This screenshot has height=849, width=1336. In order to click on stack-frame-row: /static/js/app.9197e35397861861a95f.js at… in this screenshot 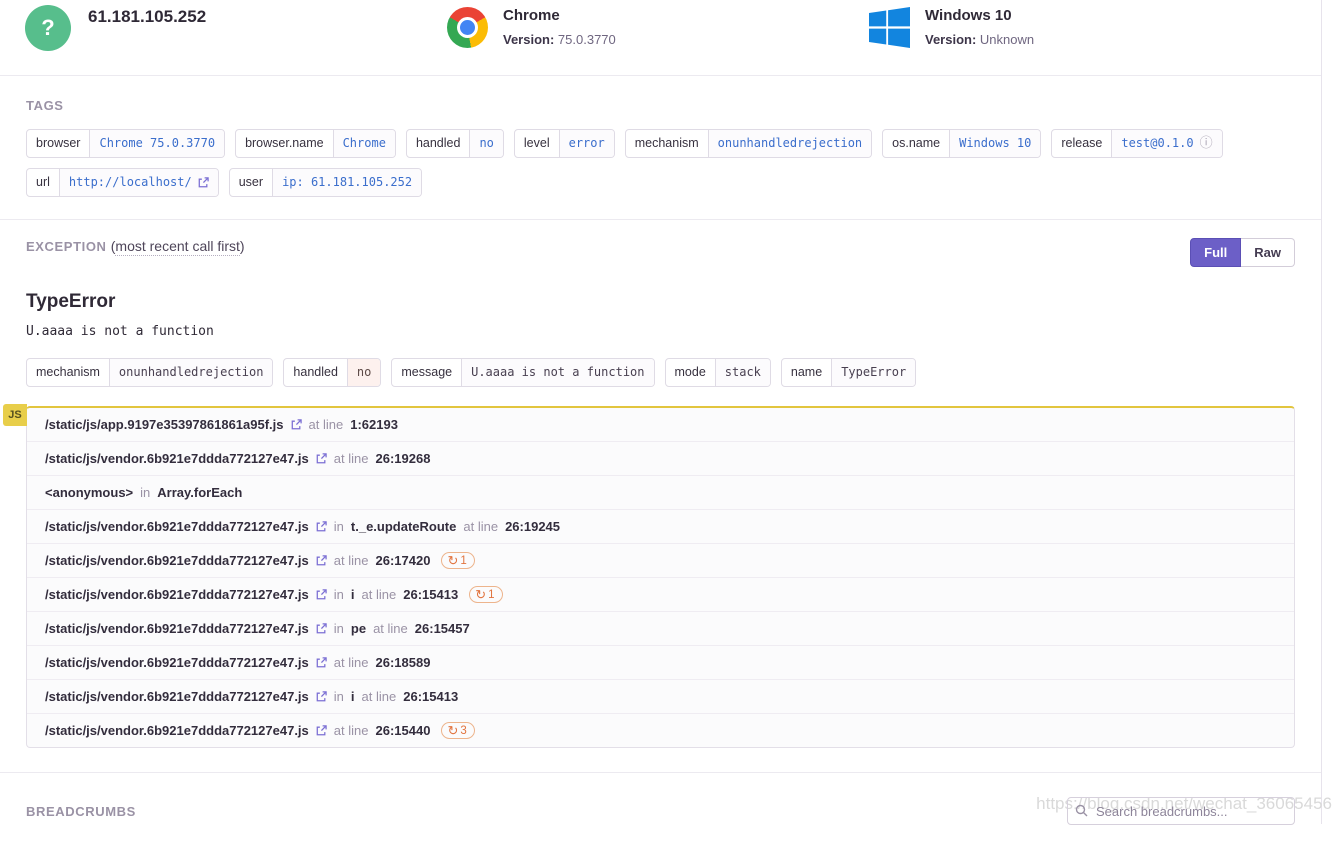, I will do `click(660, 424)`.